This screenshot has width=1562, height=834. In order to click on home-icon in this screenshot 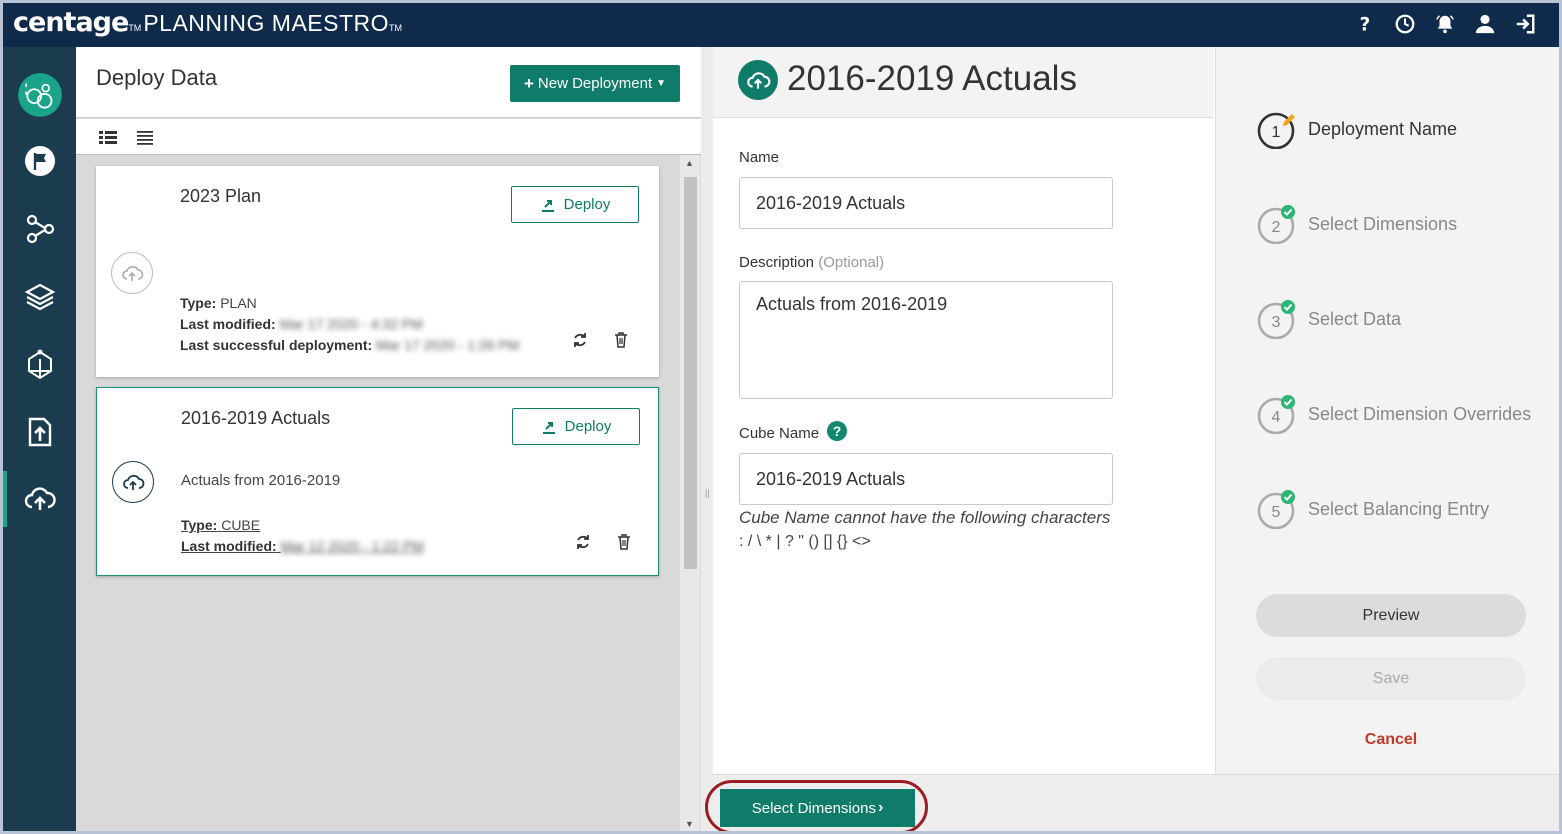, I will do `click(39, 95)`.